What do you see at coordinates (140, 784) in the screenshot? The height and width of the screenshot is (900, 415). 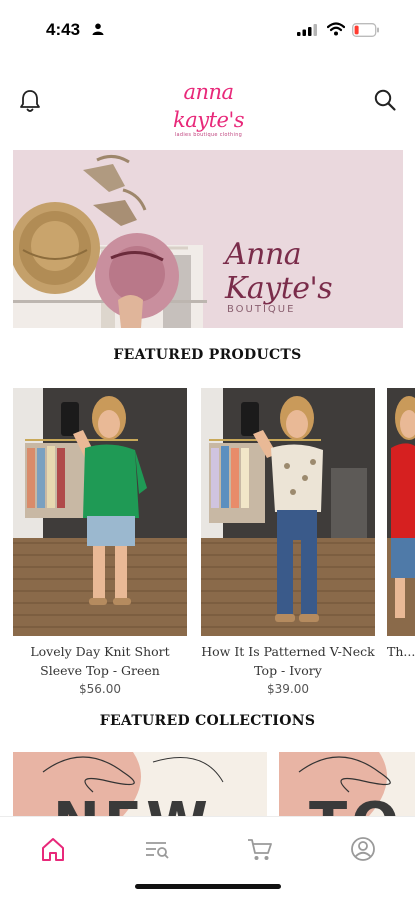 I see `collection-card: NEW` at bounding box center [140, 784].